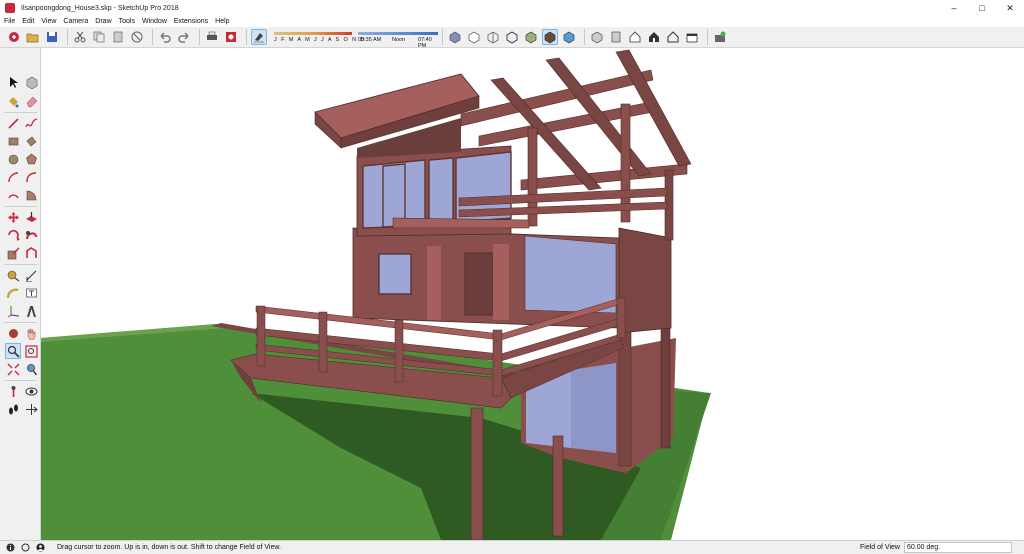 This screenshot has width=1024, height=554. What do you see at coordinates (13, 82) in the screenshot?
I see `select-tool-icon` at bounding box center [13, 82].